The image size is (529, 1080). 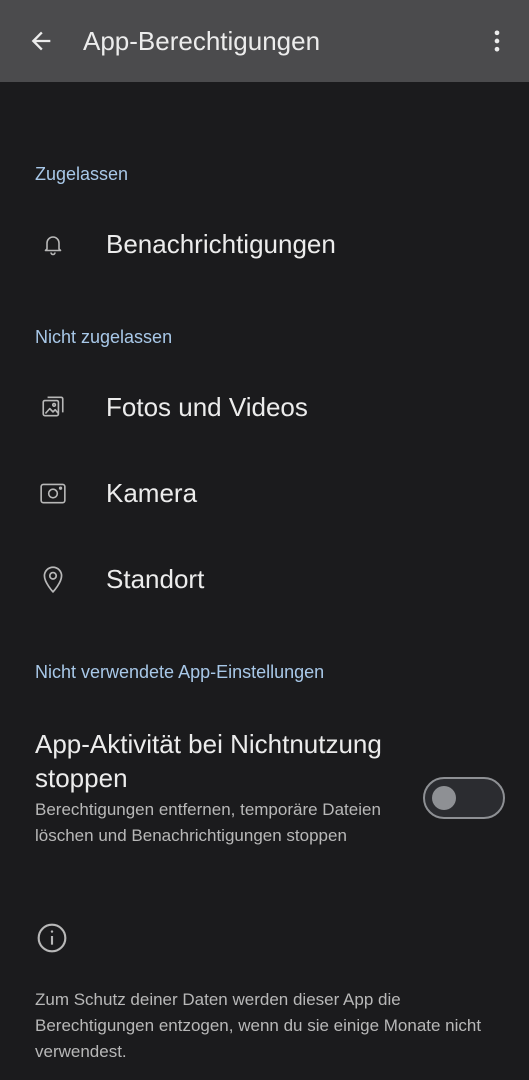 I want to click on toggle-knob, so click(x=444, y=798).